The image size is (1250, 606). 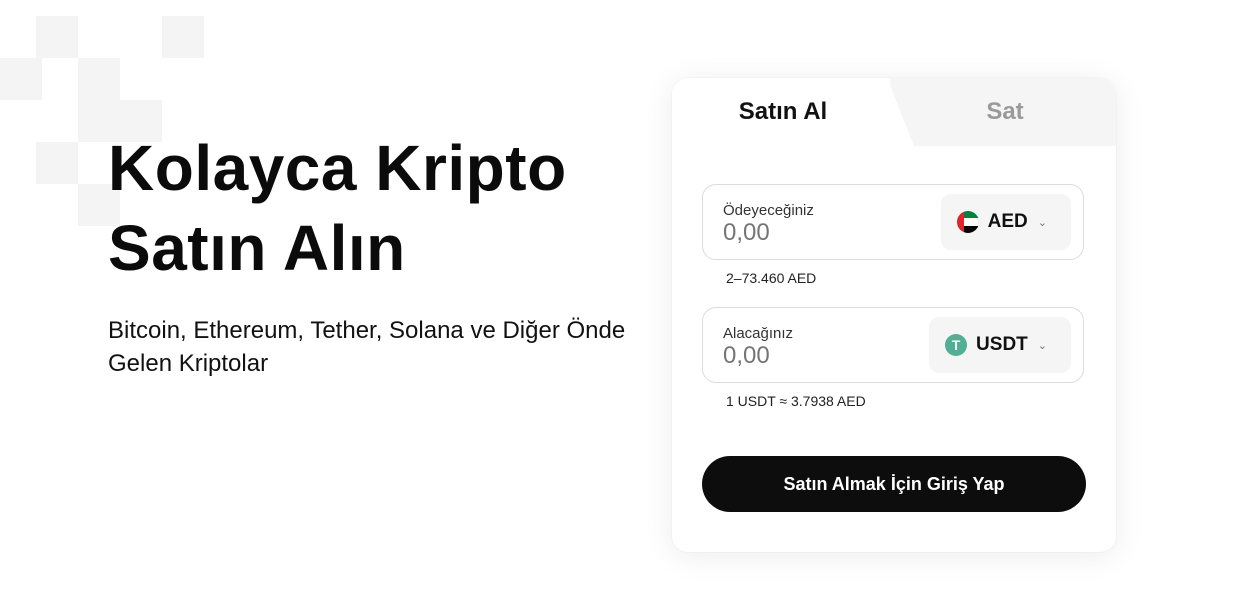 I want to click on receive-label: Alacağınız, so click(x=758, y=333).